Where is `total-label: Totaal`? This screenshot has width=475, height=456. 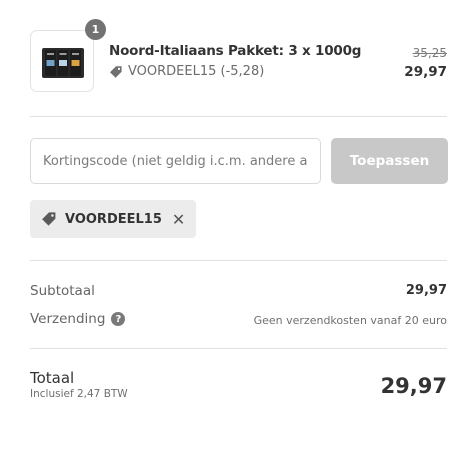 total-label: Totaal is located at coordinates (52, 378).